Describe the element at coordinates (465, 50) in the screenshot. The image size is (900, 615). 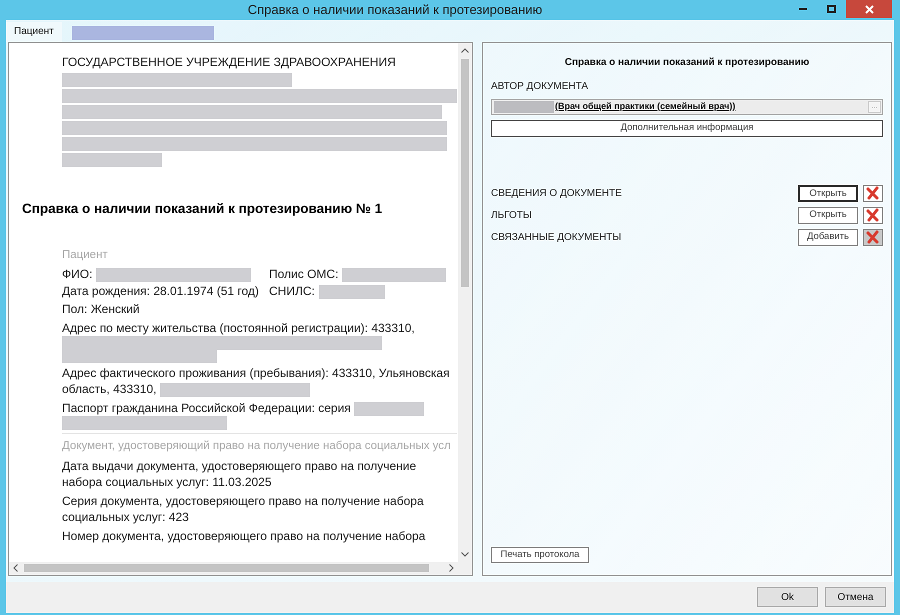
I see `scroll-up-icon` at that location.